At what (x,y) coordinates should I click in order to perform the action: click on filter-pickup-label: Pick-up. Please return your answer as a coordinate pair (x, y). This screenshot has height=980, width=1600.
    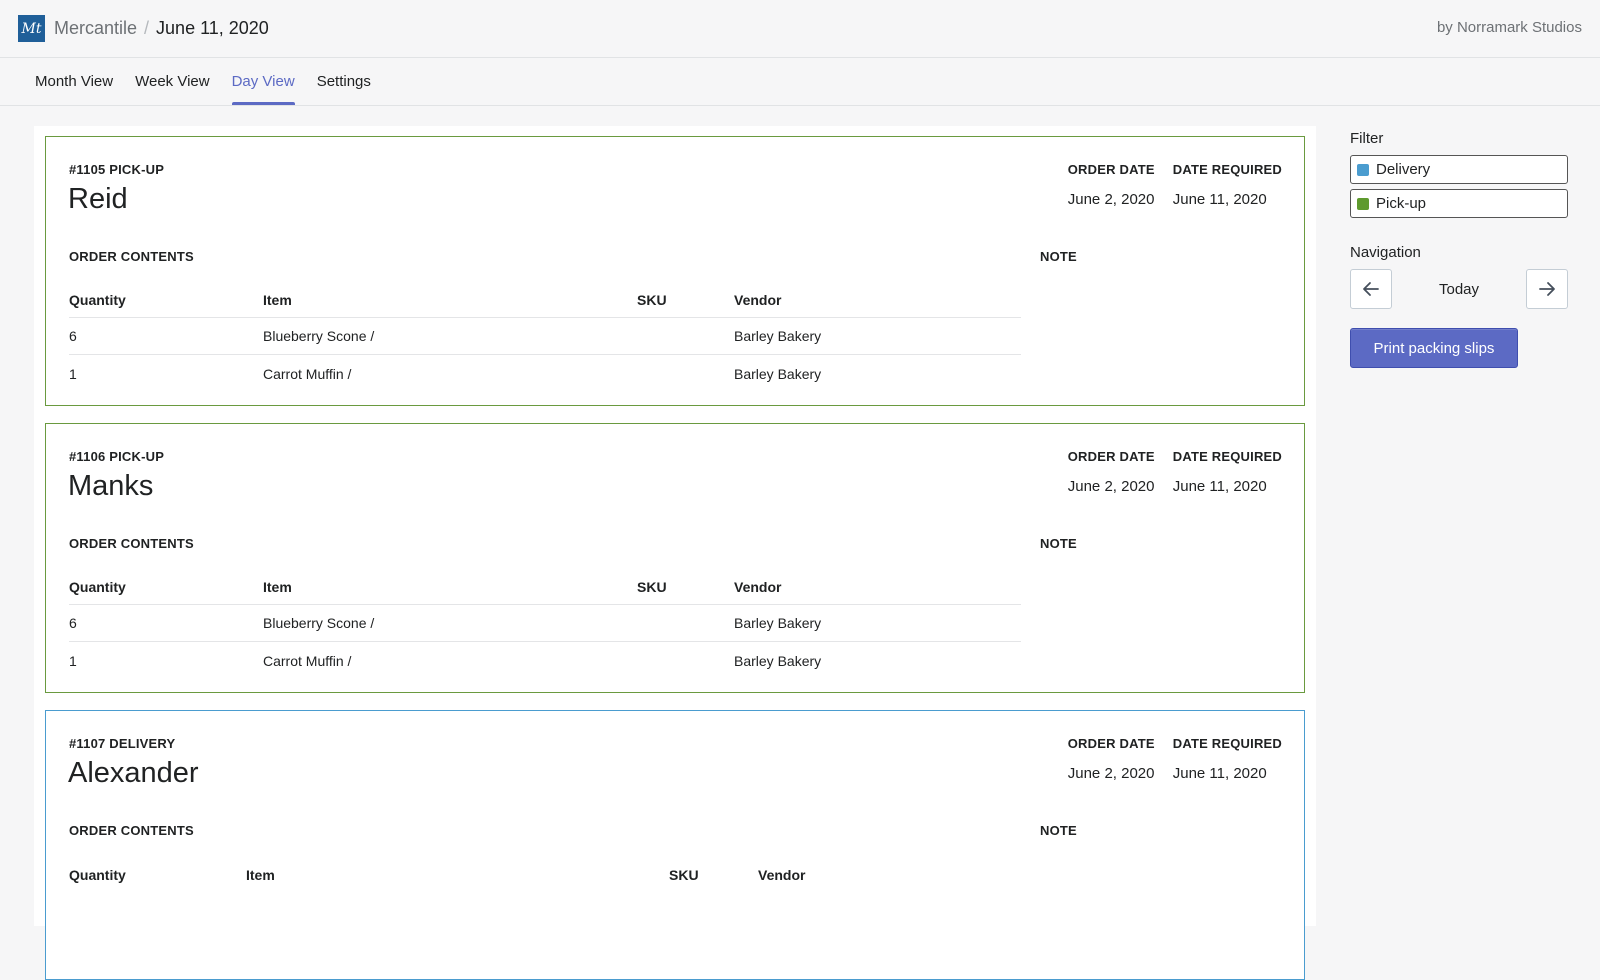
    Looking at the image, I should click on (1401, 203).